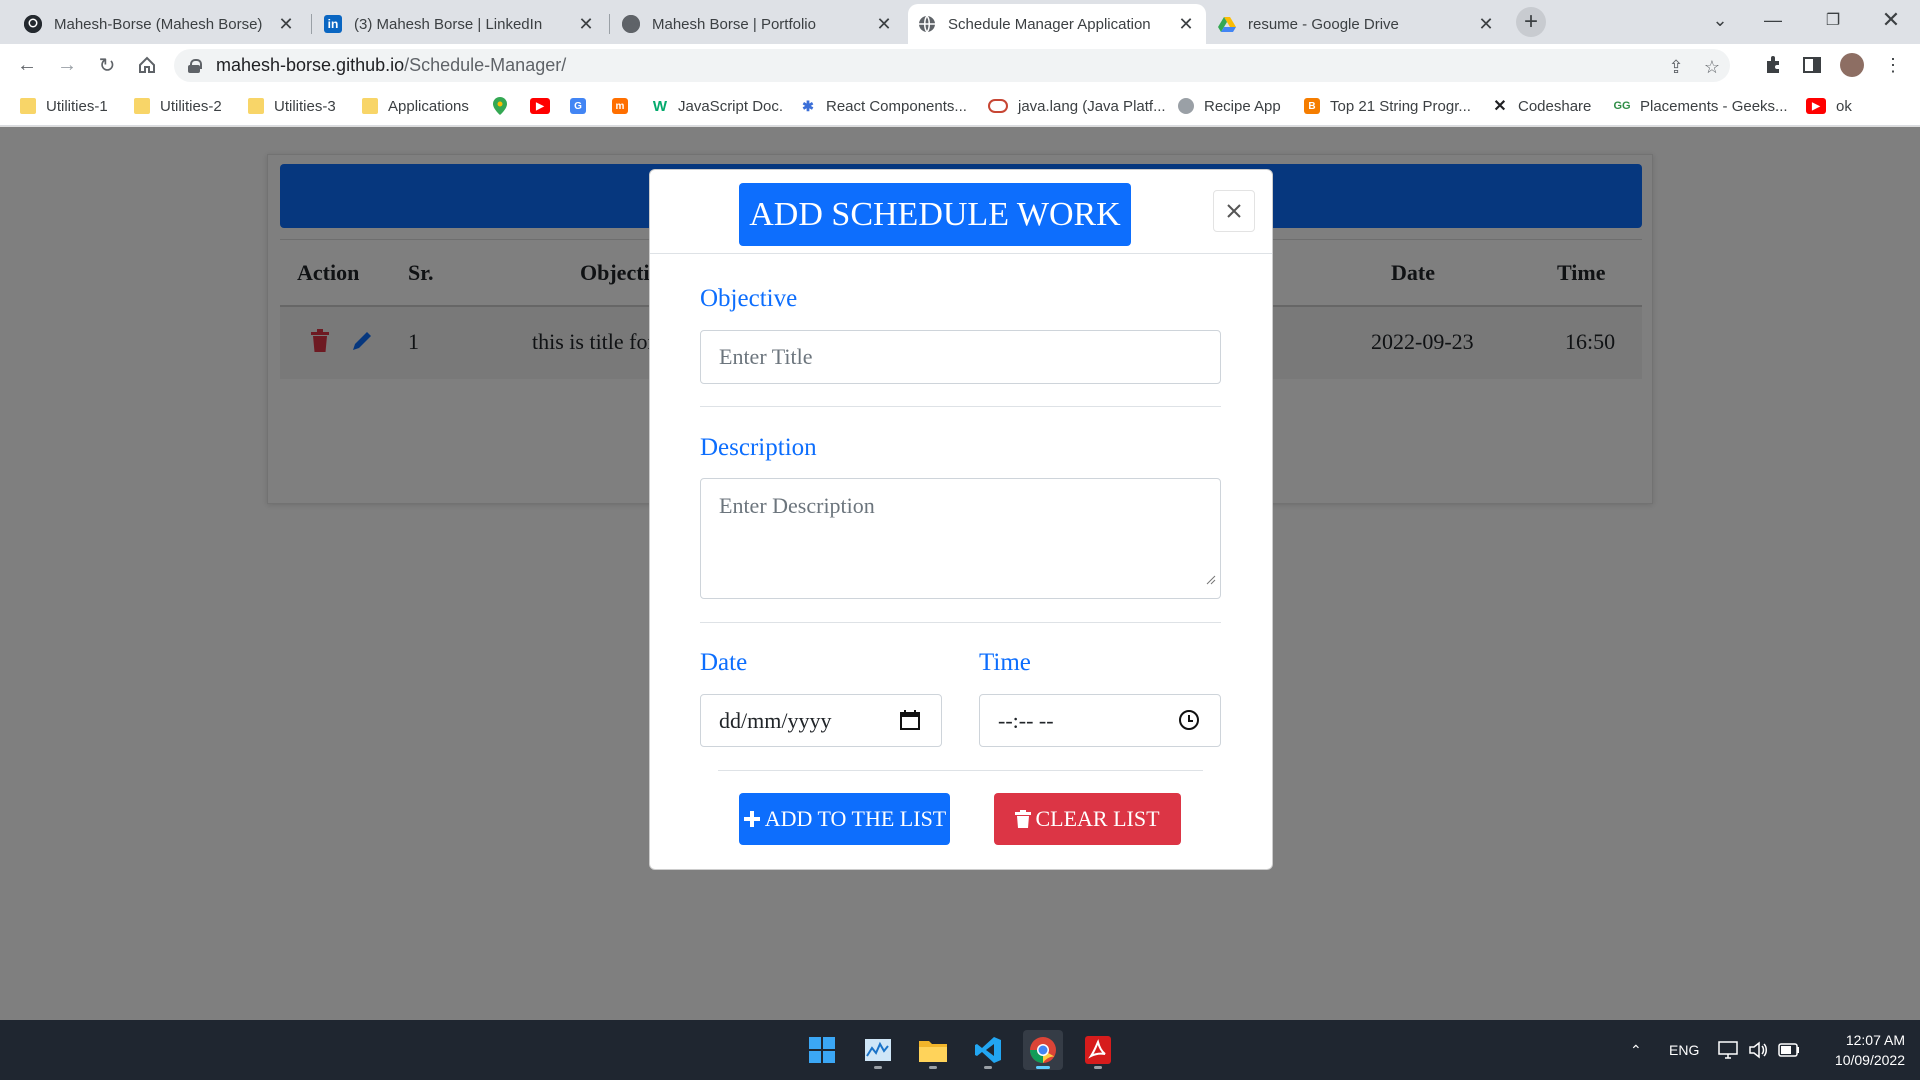 The height and width of the screenshot is (1080, 1920). I want to click on bookmark-utilities-2: Utilities-2, so click(178, 106).